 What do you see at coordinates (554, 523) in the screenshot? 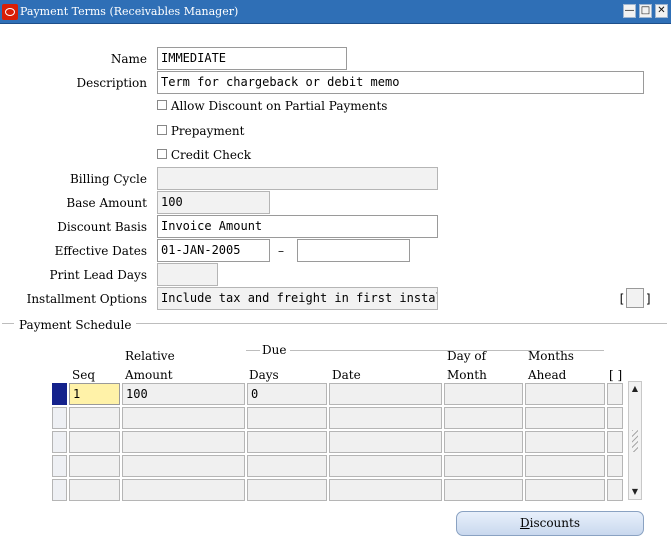
I see `discounts-label: iscounts` at bounding box center [554, 523].